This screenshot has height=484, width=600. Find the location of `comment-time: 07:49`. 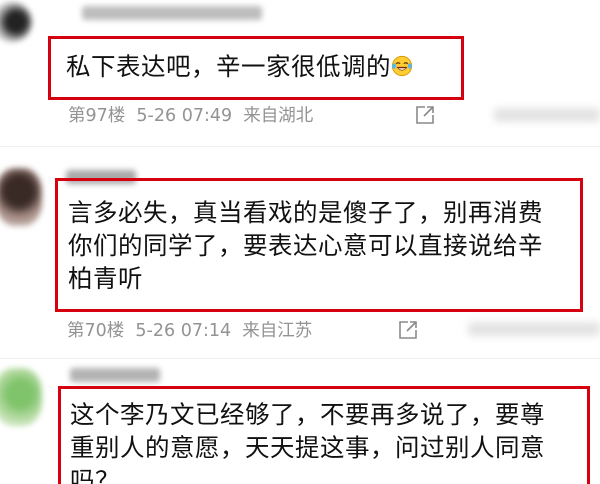

comment-time: 07:49 is located at coordinates (207, 116).